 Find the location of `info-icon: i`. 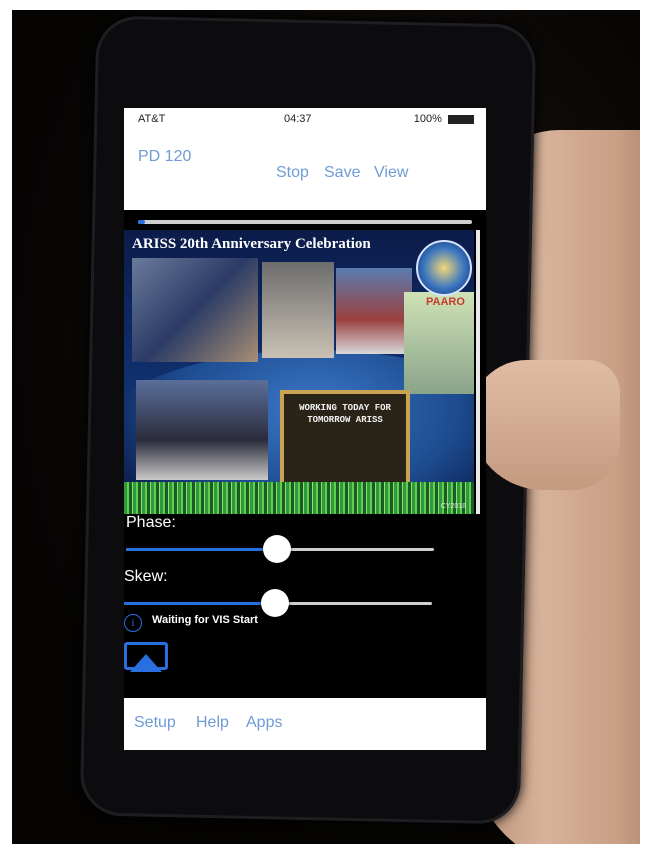

info-icon: i is located at coordinates (133, 623).